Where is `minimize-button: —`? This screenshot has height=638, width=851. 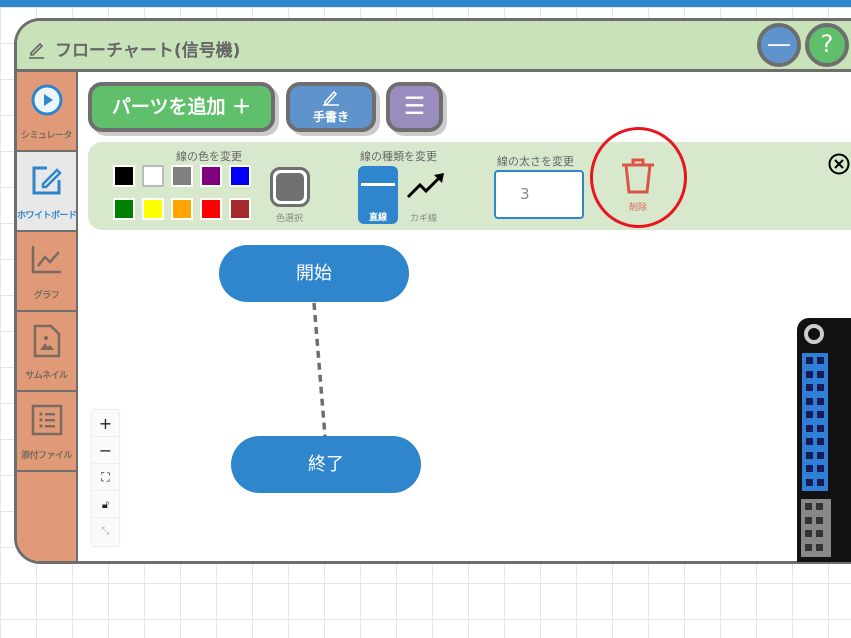 minimize-button: — is located at coordinates (779, 45).